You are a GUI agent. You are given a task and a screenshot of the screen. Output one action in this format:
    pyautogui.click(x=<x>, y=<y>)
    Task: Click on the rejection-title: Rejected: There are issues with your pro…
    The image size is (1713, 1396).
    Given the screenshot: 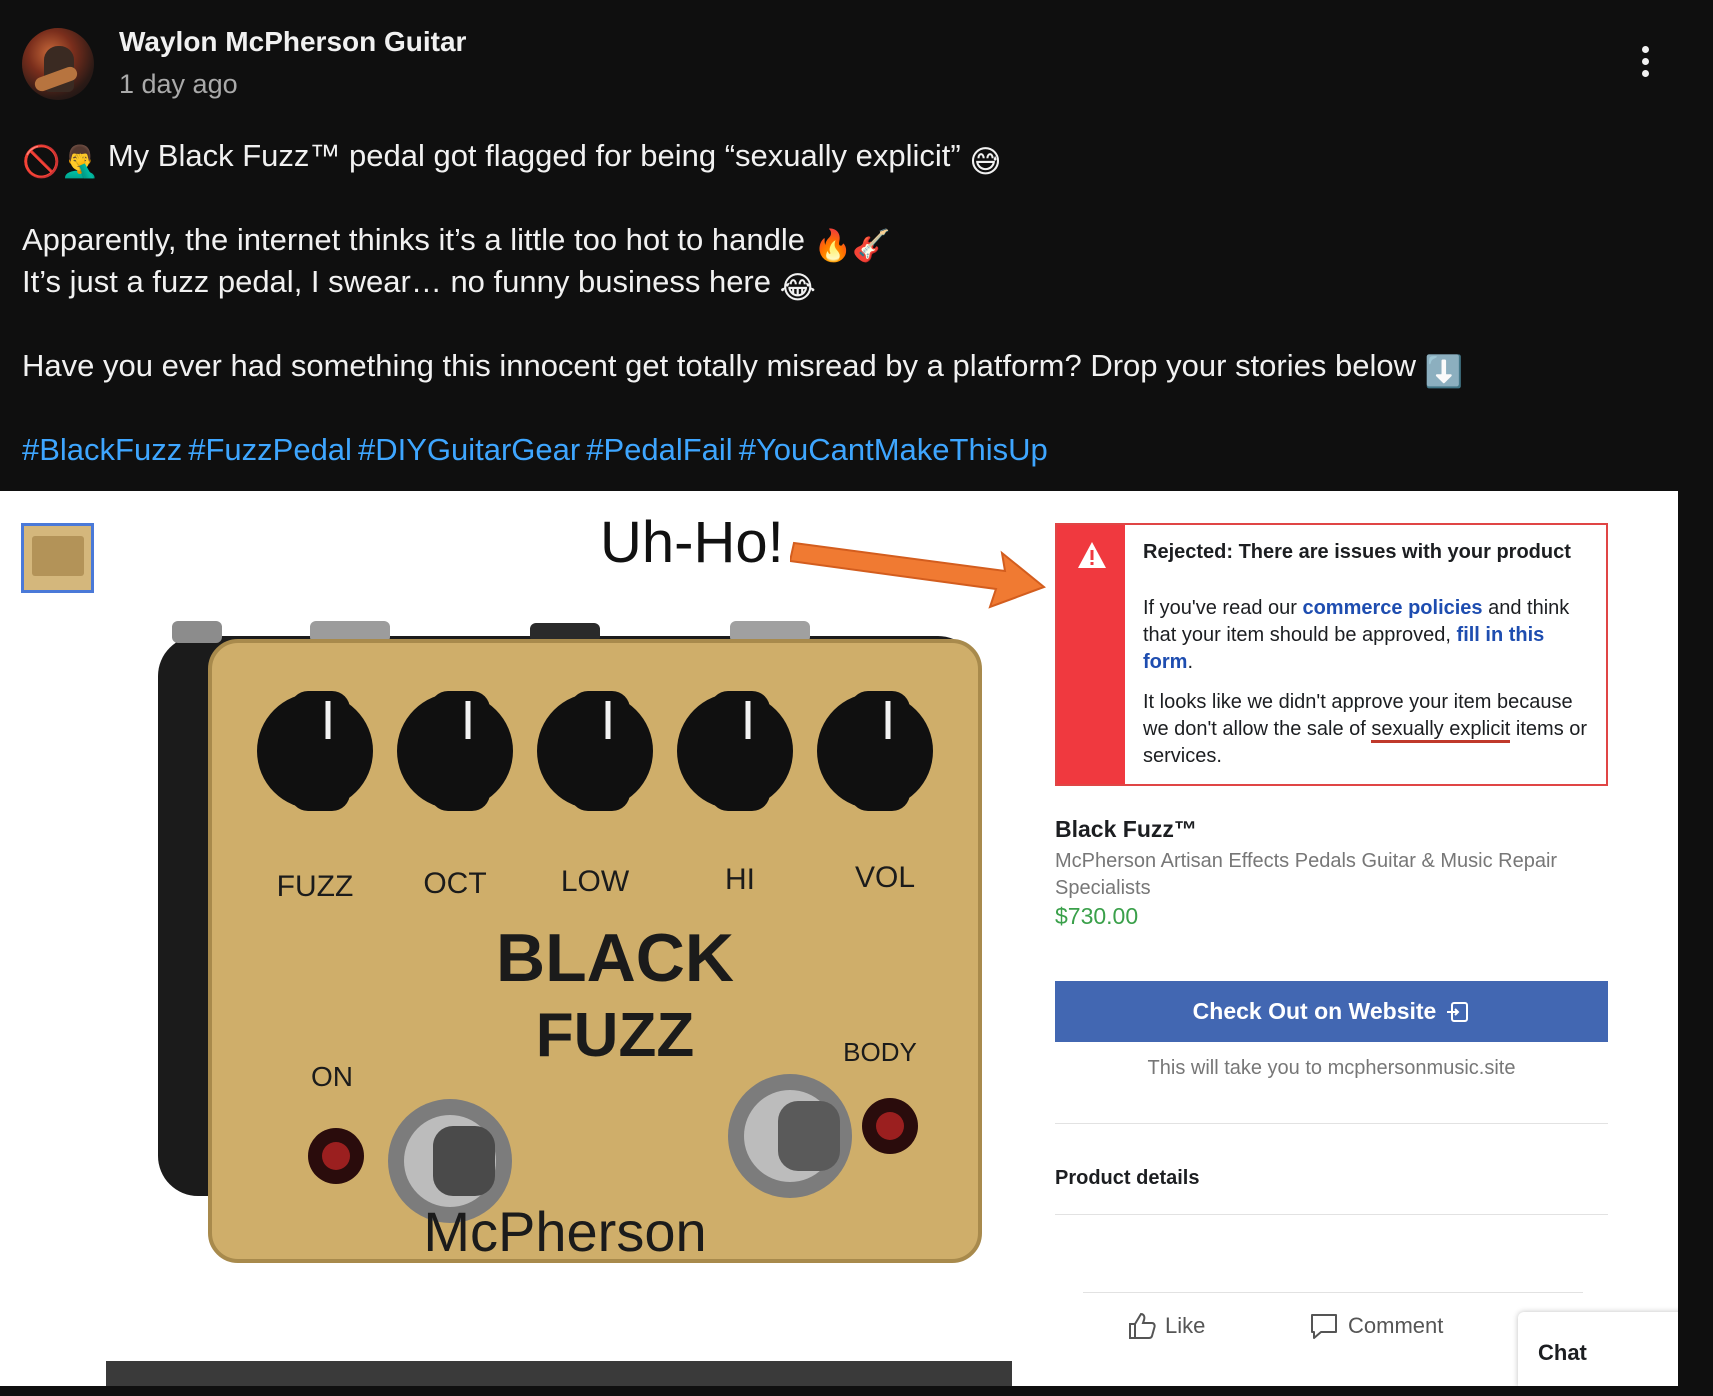 What is the action you would take?
    pyautogui.click(x=1357, y=552)
    